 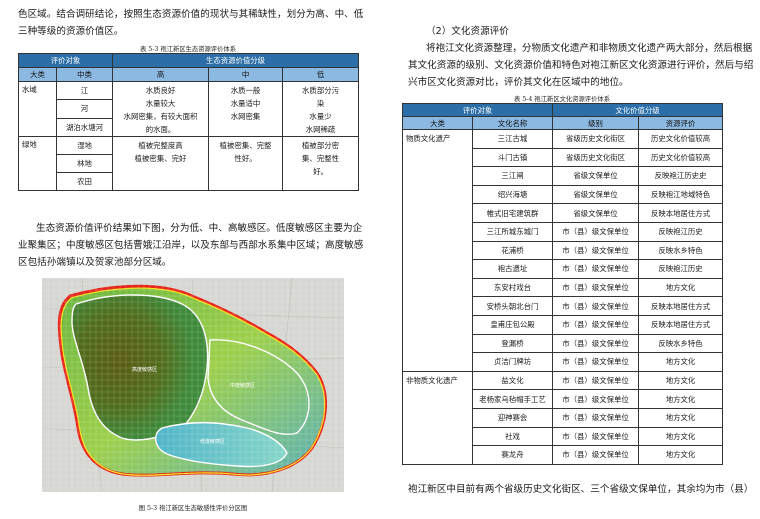 I want to click on culture-evaluation: 反映袍江历史史, so click(x=681, y=176).